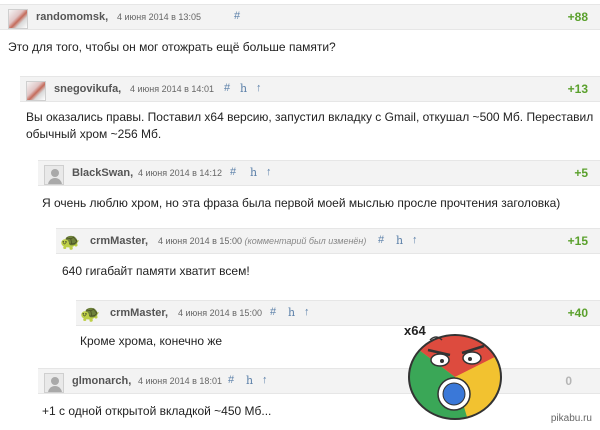 The height and width of the screenshot is (430, 600). Describe the element at coordinates (102, 173) in the screenshot. I see `comment-author: BlackSwan,` at that location.